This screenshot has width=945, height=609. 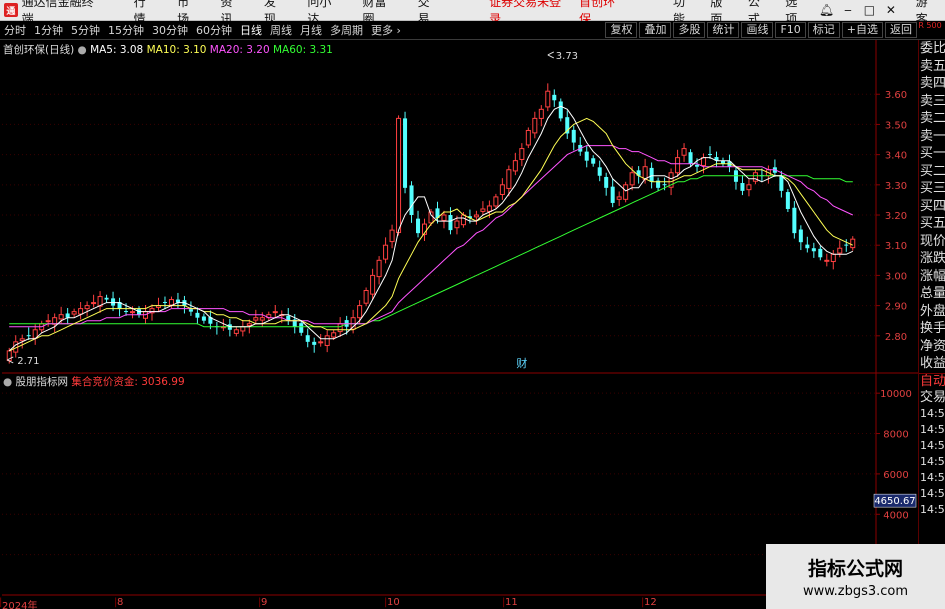 What do you see at coordinates (176, 50) in the screenshot?
I see `ma10-label: MA10: 3.10` at bounding box center [176, 50].